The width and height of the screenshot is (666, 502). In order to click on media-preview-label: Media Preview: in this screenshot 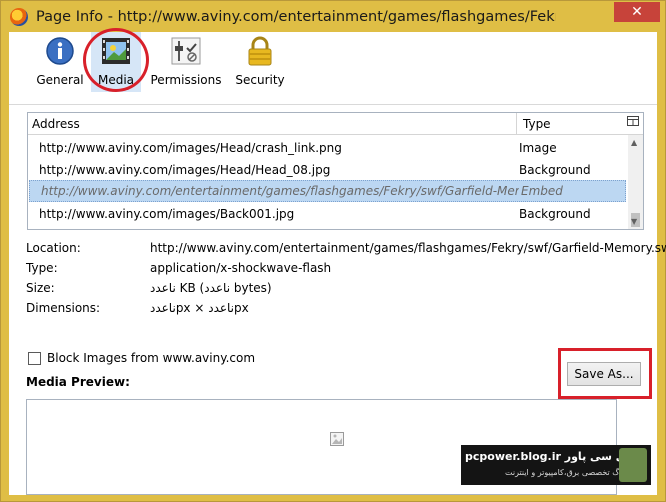, I will do `click(78, 382)`.